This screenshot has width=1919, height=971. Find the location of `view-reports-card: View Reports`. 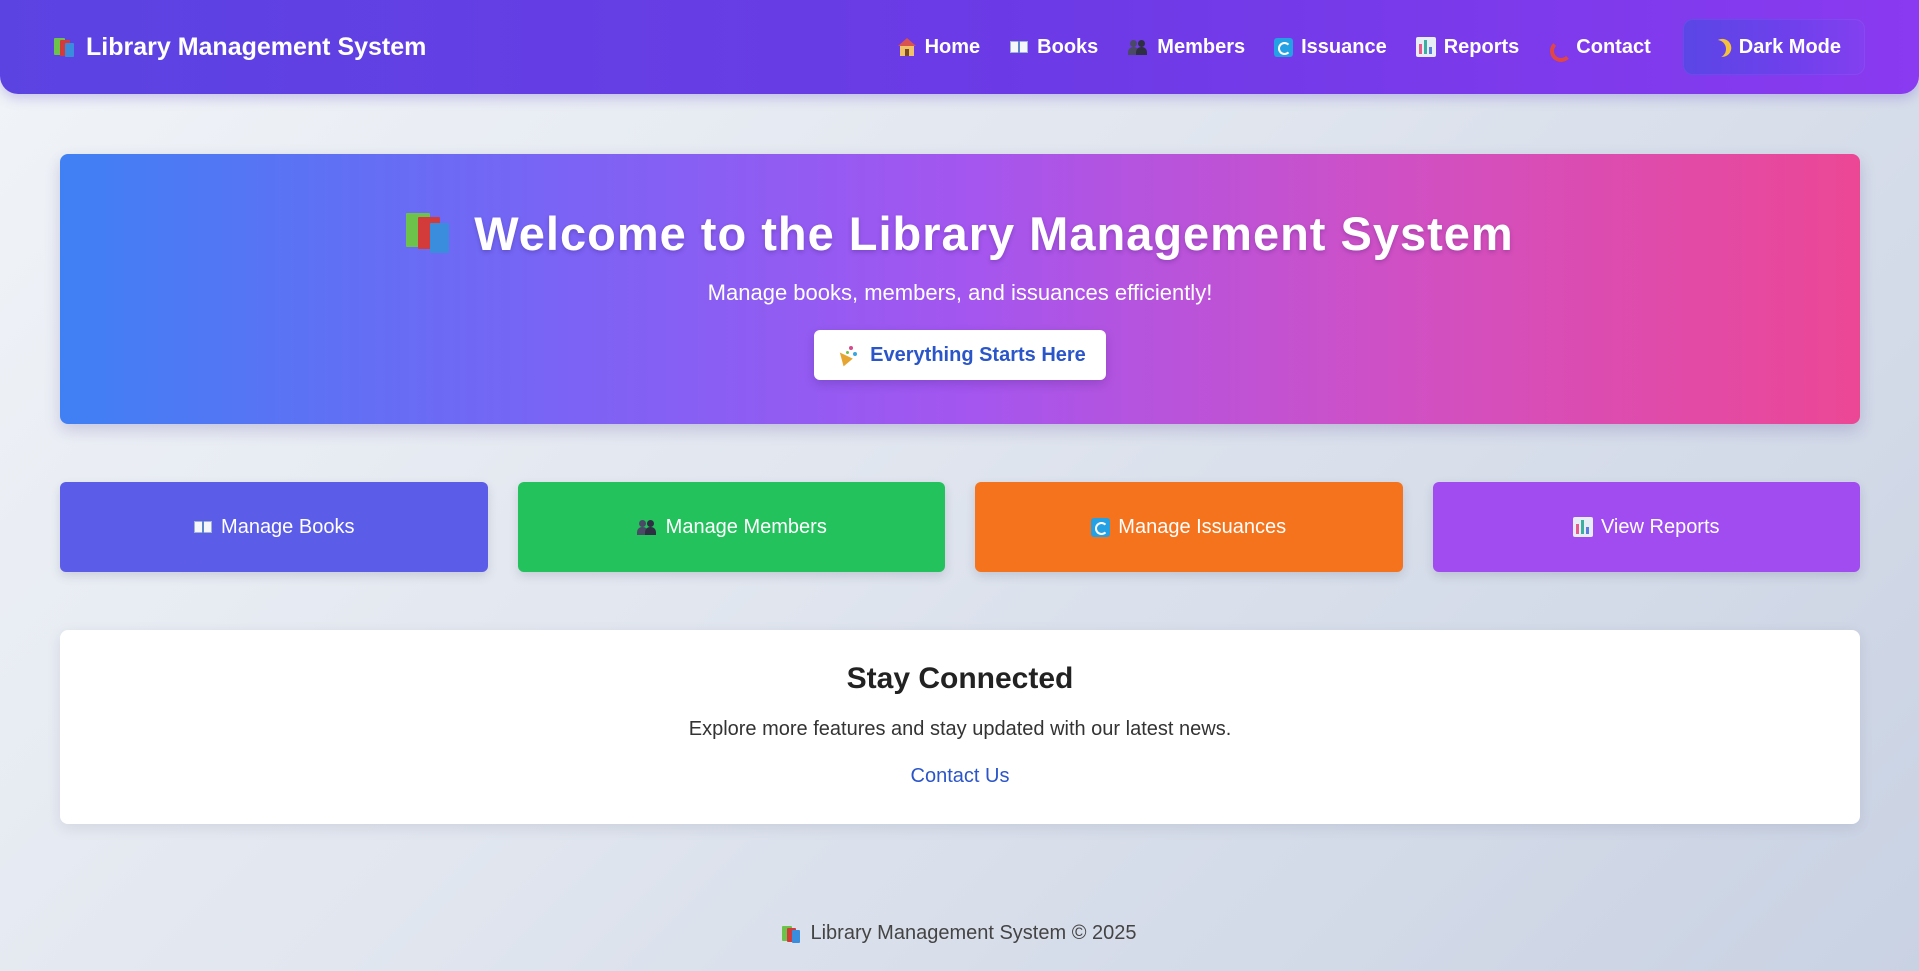

view-reports-card: View Reports is located at coordinates (1646, 527).